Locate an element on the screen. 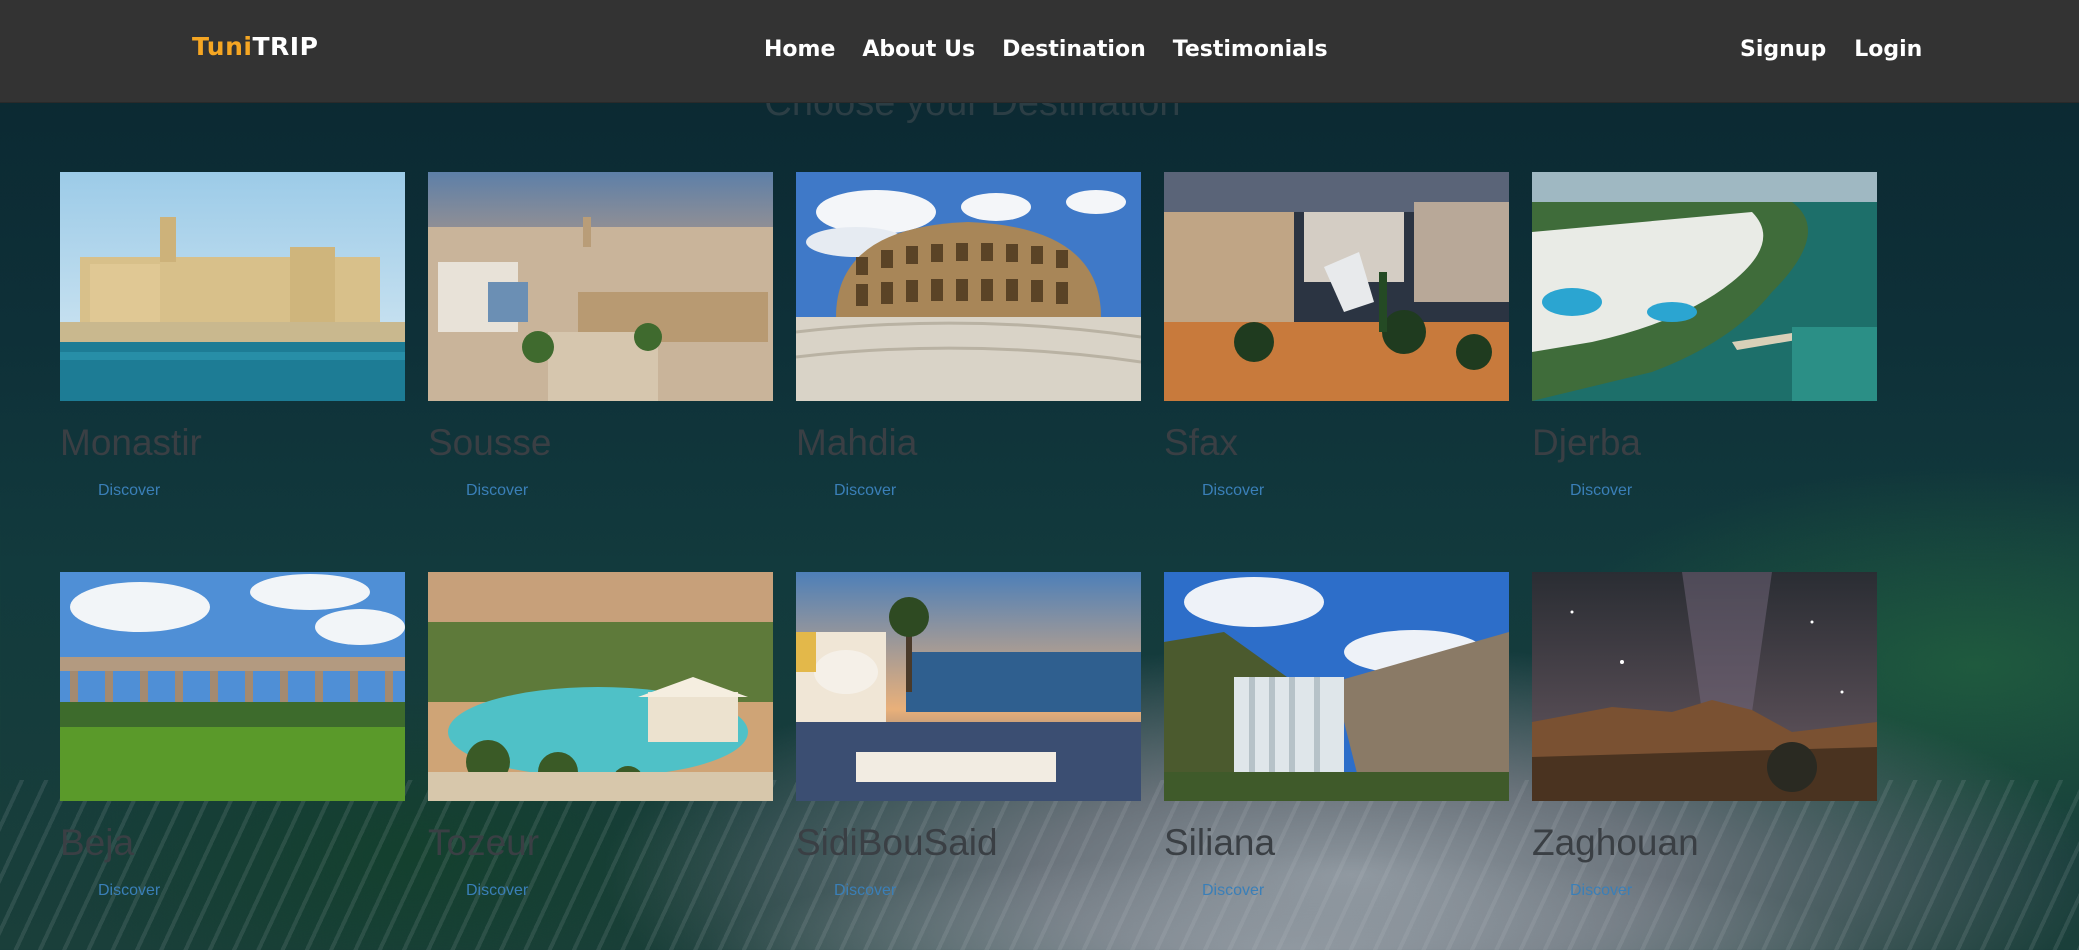 The width and height of the screenshot is (2079, 950). main-nav: Home About Us Destination Testimonials is located at coordinates (1046, 49).